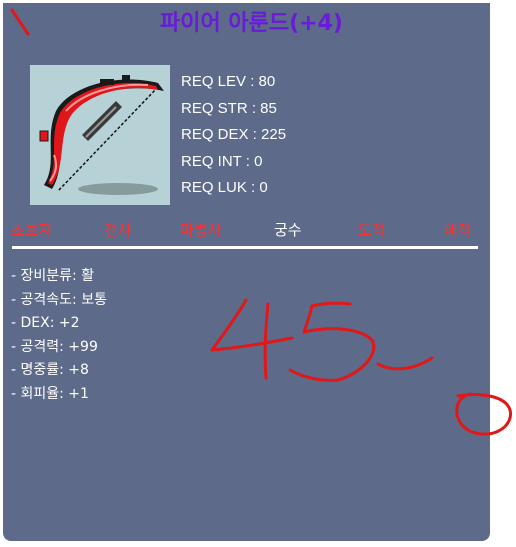 This screenshot has height=547, width=516. Describe the element at coordinates (222, 161) in the screenshot. I see `req-int: REQ INT : 0` at that location.